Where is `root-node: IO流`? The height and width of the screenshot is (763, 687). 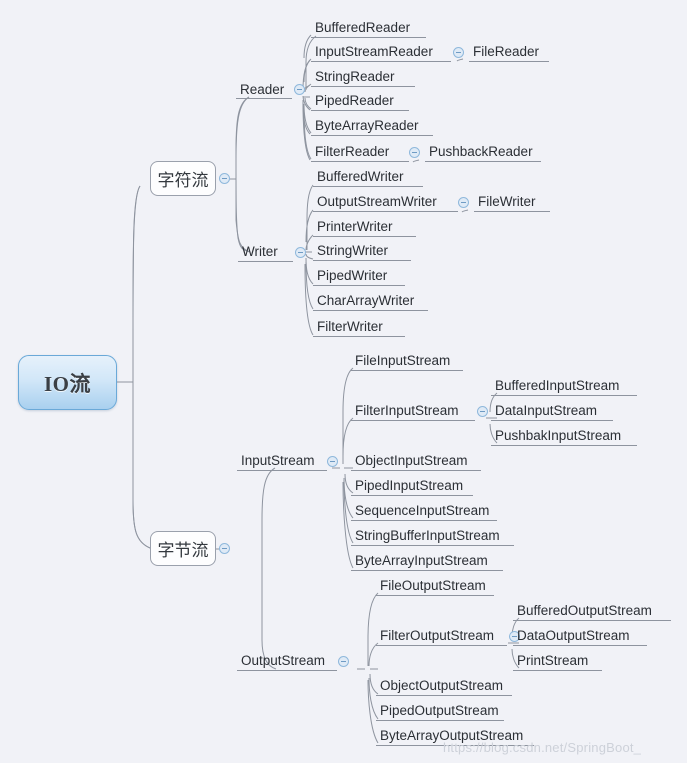 root-node: IO流 is located at coordinates (67, 382).